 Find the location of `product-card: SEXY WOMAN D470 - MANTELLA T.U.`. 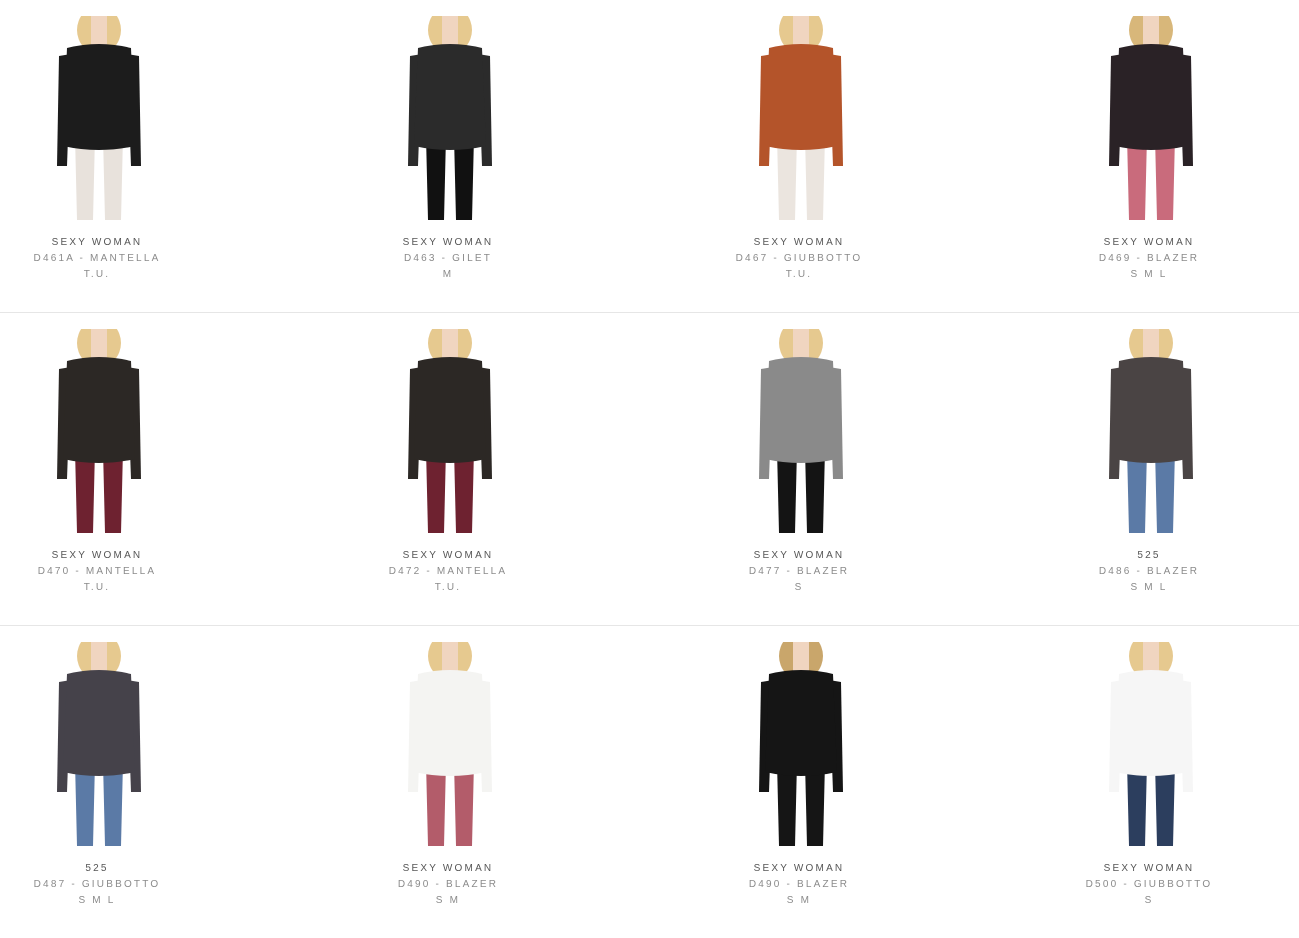

product-card: SEXY WOMAN D470 - MANTELLA T.U. is located at coordinates (98, 469).